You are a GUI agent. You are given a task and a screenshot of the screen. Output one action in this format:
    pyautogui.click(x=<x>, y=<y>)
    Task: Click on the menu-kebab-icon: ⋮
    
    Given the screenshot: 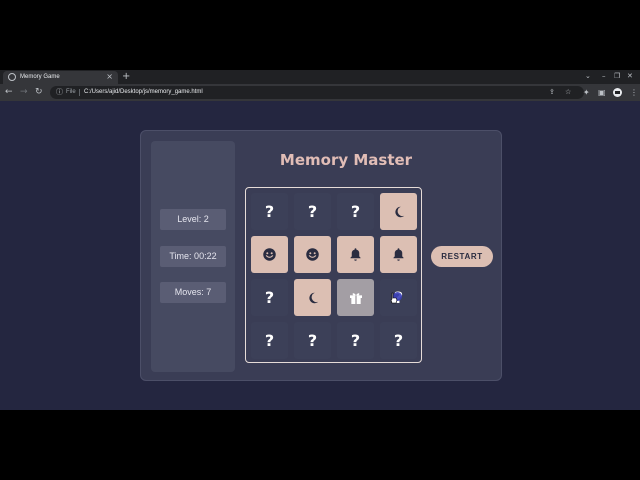 What is the action you would take?
    pyautogui.click(x=634, y=92)
    